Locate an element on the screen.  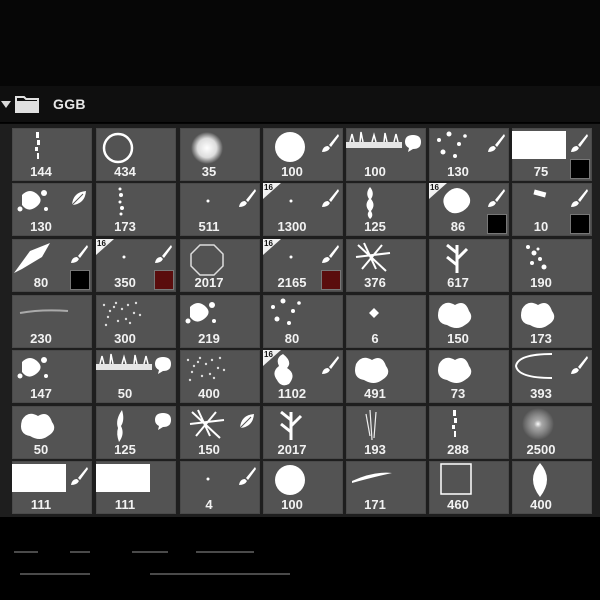
brush-group-header: GGB is located at coordinates (300, 104).